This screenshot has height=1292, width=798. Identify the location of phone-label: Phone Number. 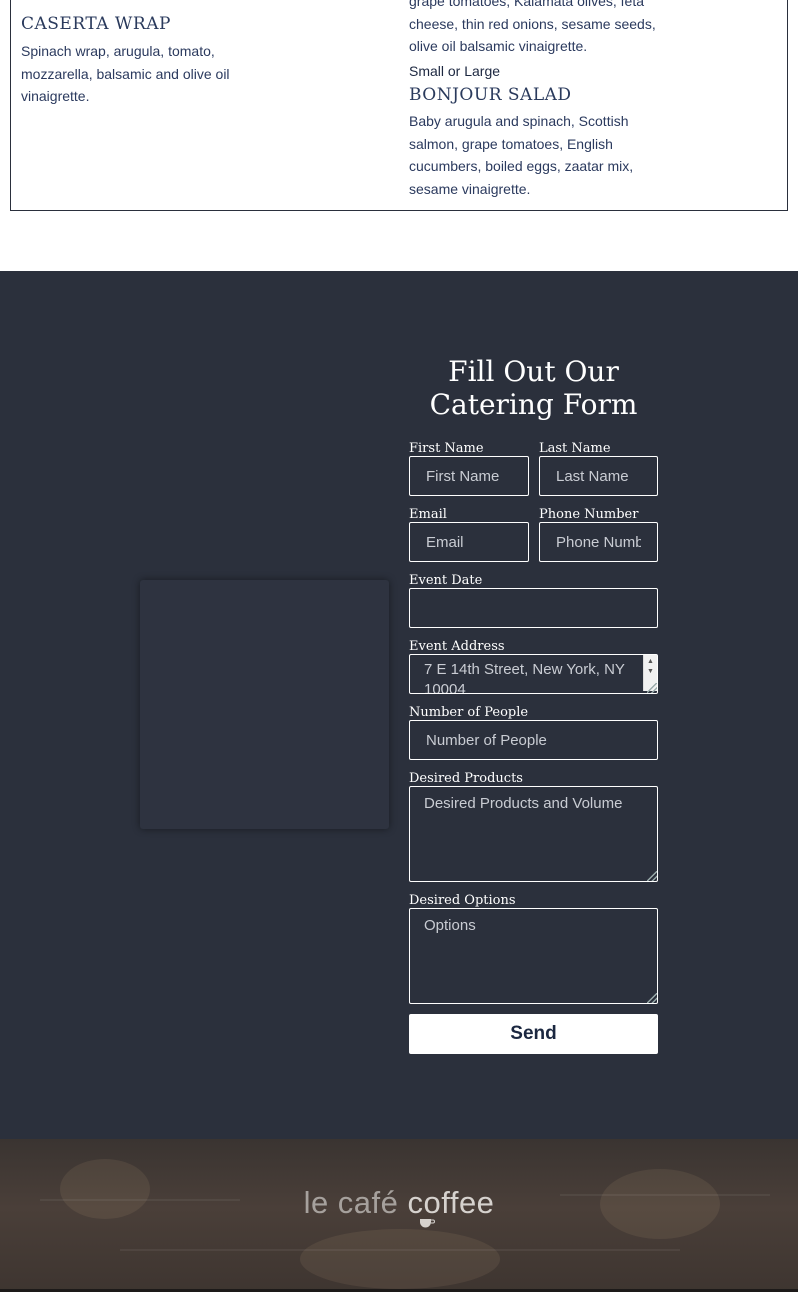
(589, 514).